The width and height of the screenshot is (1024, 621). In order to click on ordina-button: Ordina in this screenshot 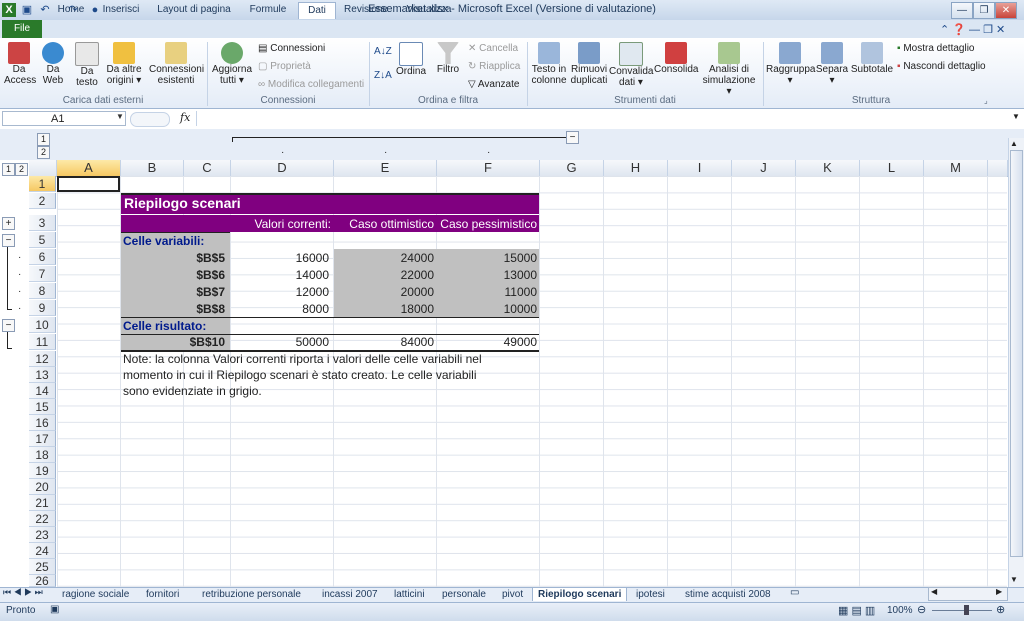, I will do `click(411, 59)`.